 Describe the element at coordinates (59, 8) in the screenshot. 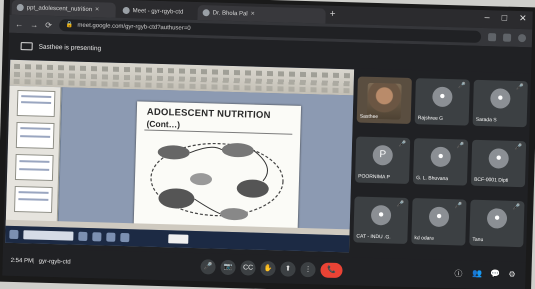

I see `tab-label: ppt_adolescent_nutrition` at that location.